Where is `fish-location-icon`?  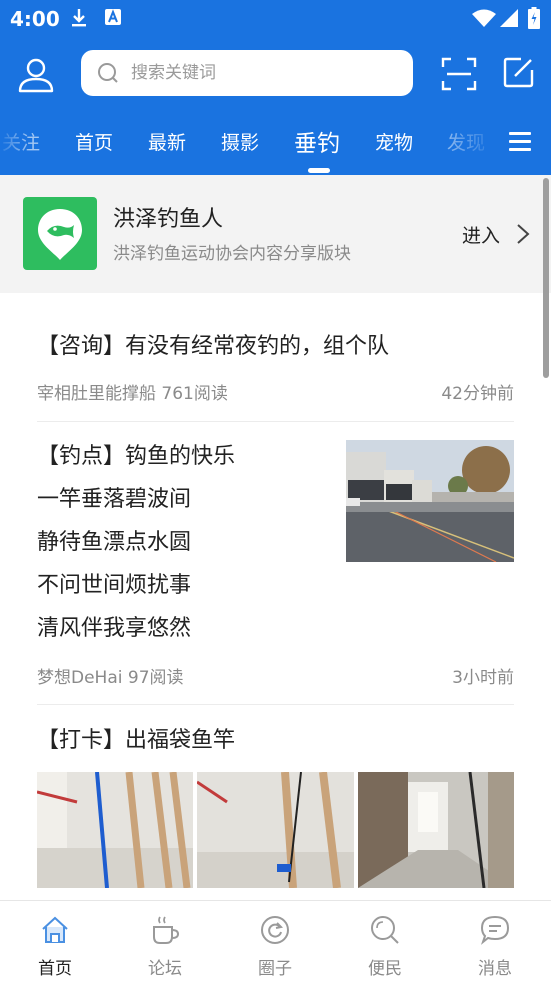 fish-location-icon is located at coordinates (60, 234).